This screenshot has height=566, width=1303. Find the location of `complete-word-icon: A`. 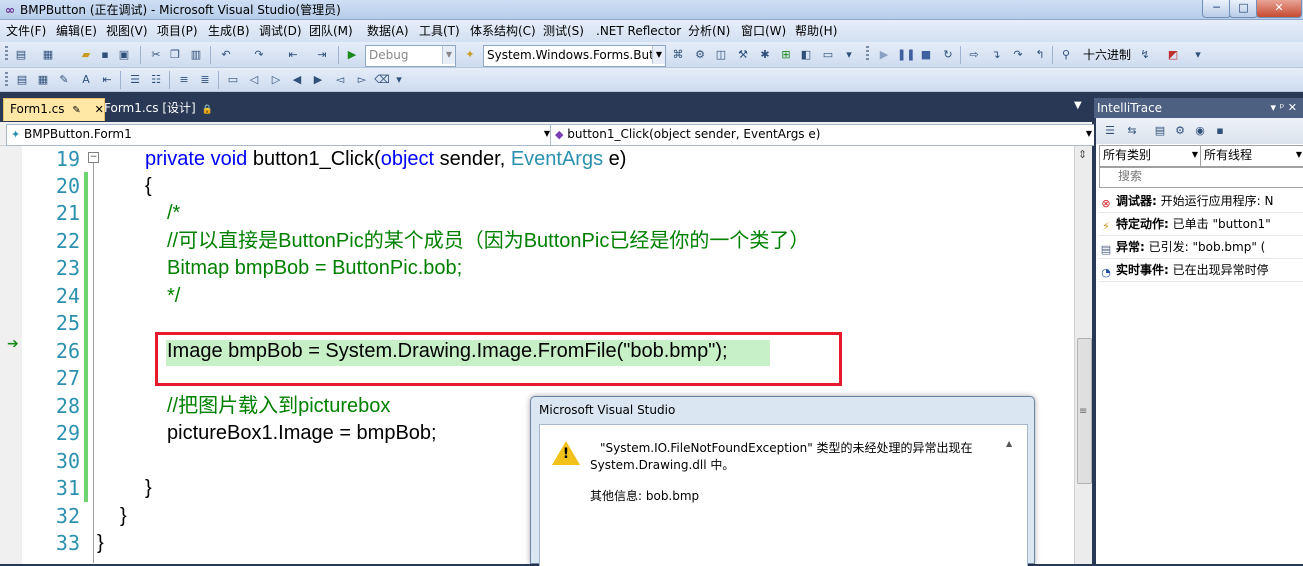

complete-word-icon: A is located at coordinates (86, 80).